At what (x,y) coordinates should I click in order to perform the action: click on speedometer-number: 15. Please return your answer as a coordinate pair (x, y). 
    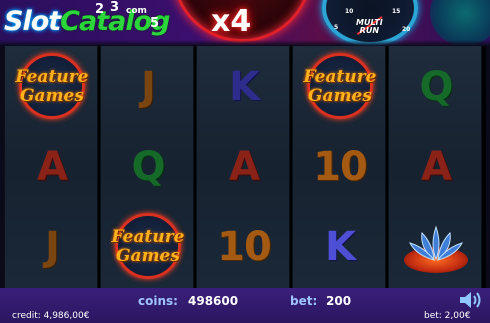
    Looking at the image, I should click on (396, 11).